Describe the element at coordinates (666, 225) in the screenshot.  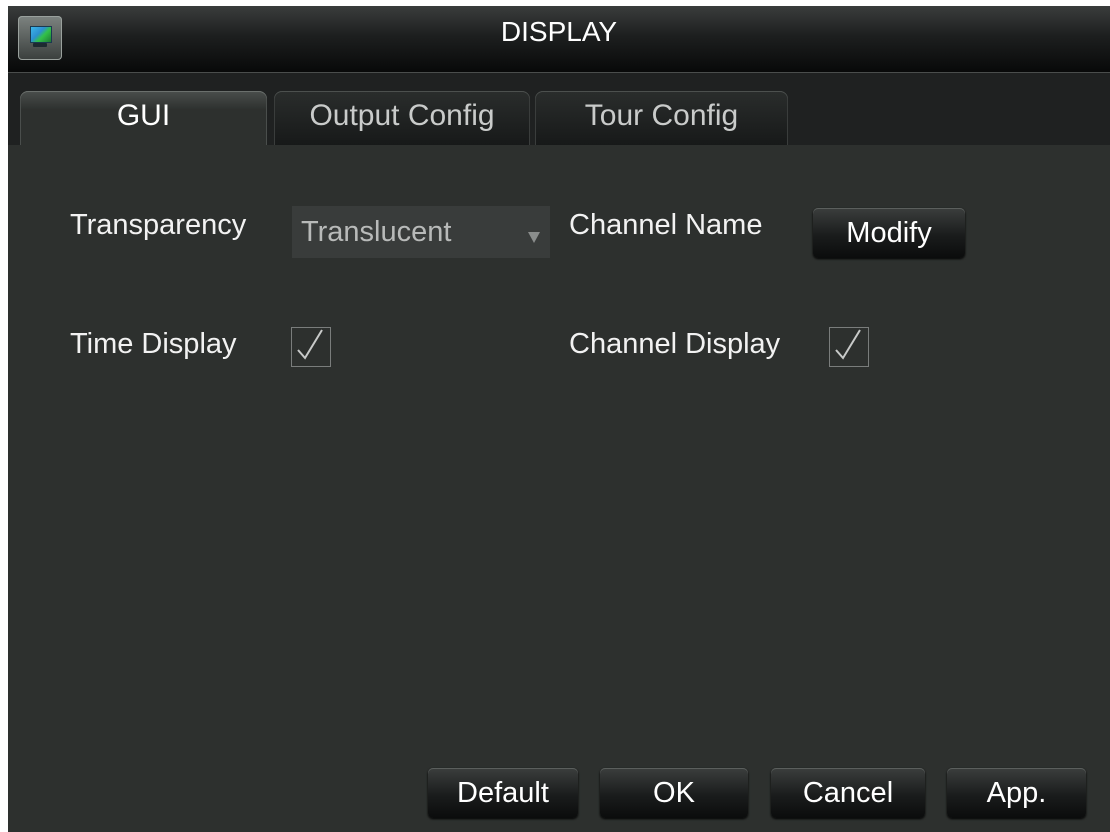
I see `channel-name-label: Channel Name` at that location.